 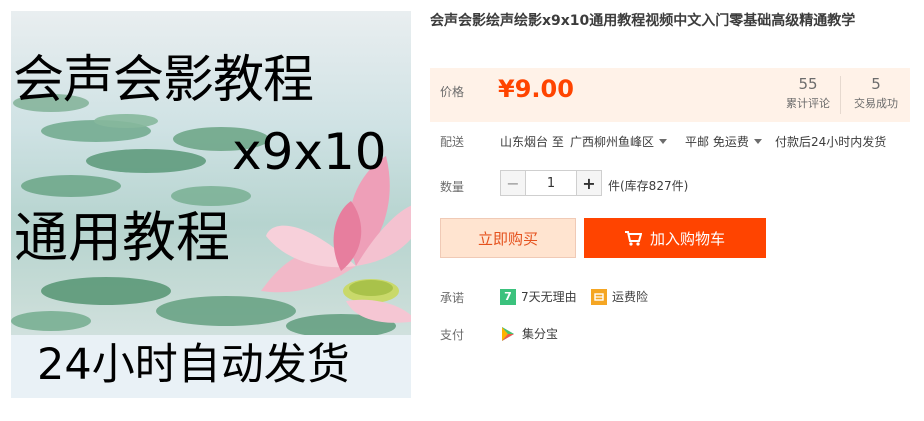 What do you see at coordinates (513, 183) in the screenshot?
I see `decrease-button: −` at bounding box center [513, 183].